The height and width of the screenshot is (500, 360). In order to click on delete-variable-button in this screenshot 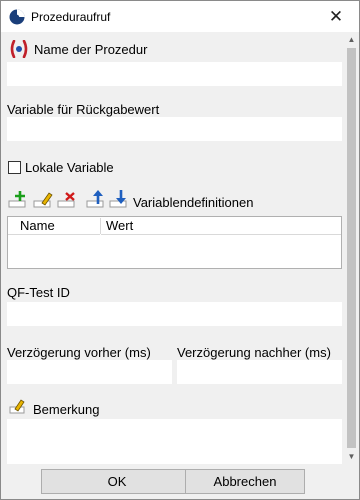, I will do `click(68, 200)`.